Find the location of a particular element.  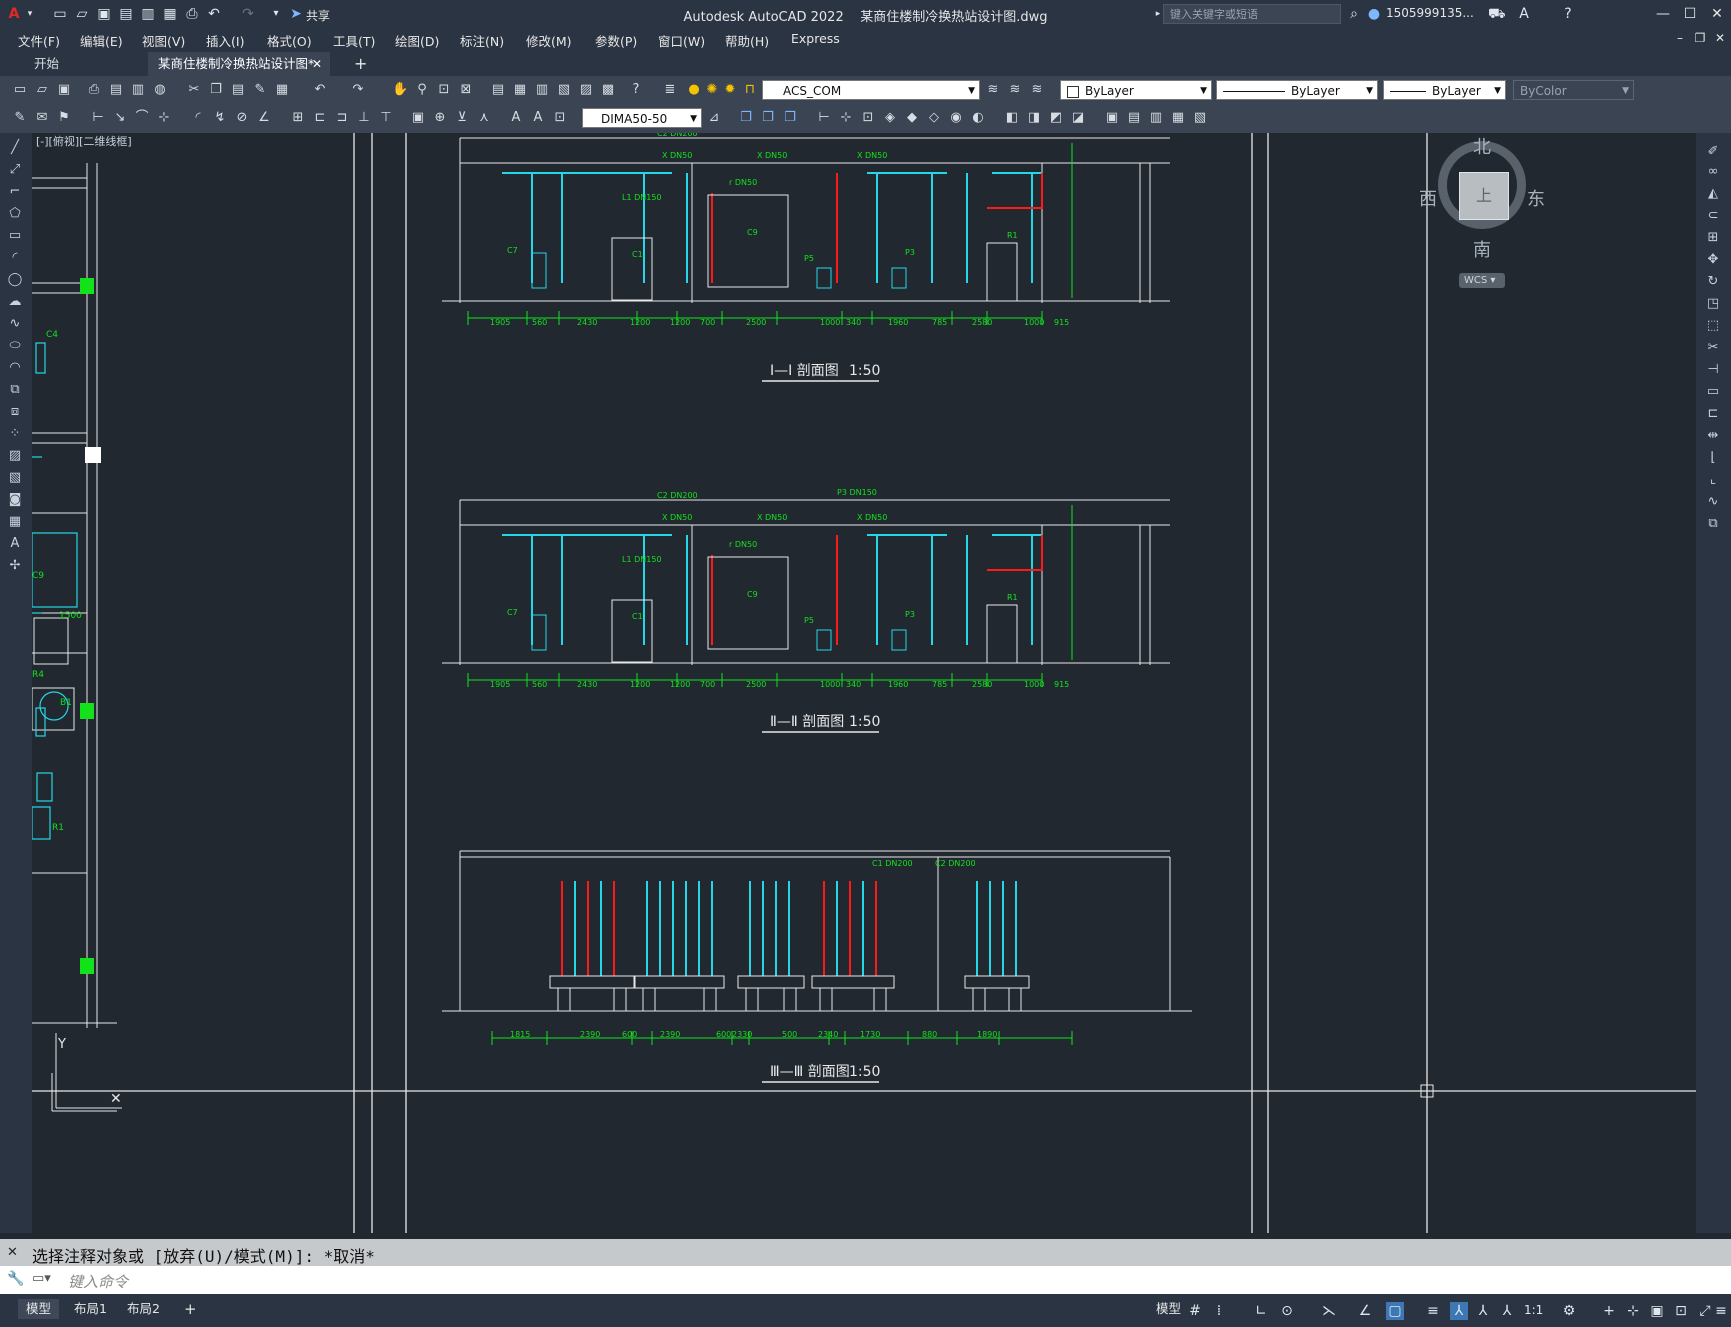

save-toolbar-icon: ▣ is located at coordinates (64, 90).